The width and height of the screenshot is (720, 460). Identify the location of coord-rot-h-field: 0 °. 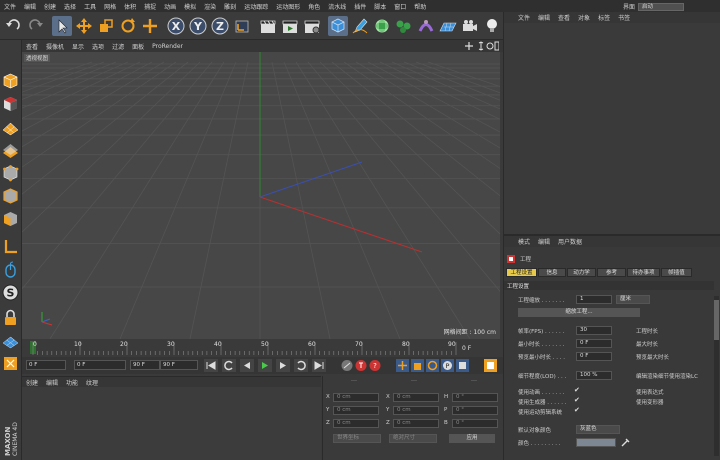
(475, 397).